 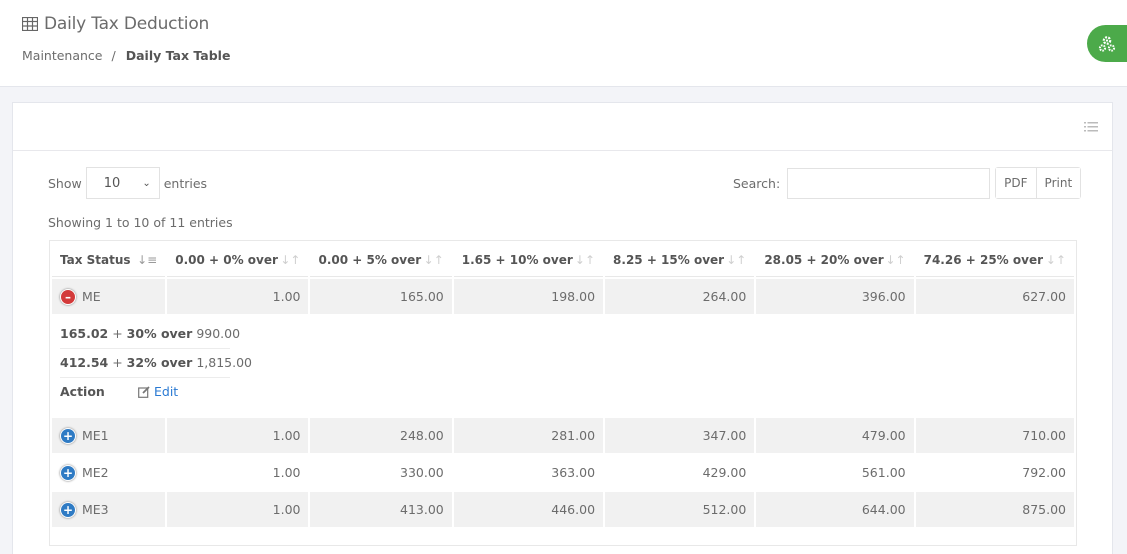 What do you see at coordinates (528, 435) in the screenshot?
I see `value-cell: 281.00` at bounding box center [528, 435].